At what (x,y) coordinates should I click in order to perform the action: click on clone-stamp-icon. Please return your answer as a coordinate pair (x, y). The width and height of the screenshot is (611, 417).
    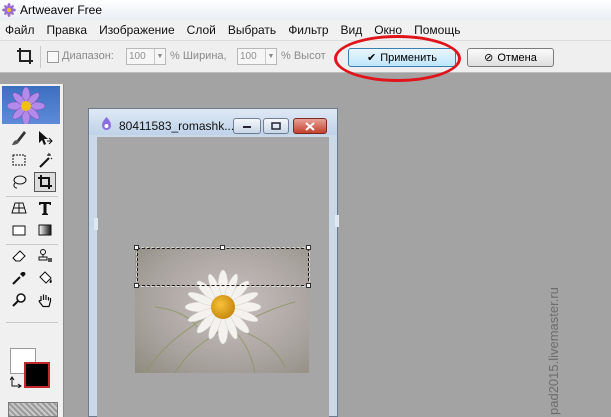
    Looking at the image, I should click on (45, 255).